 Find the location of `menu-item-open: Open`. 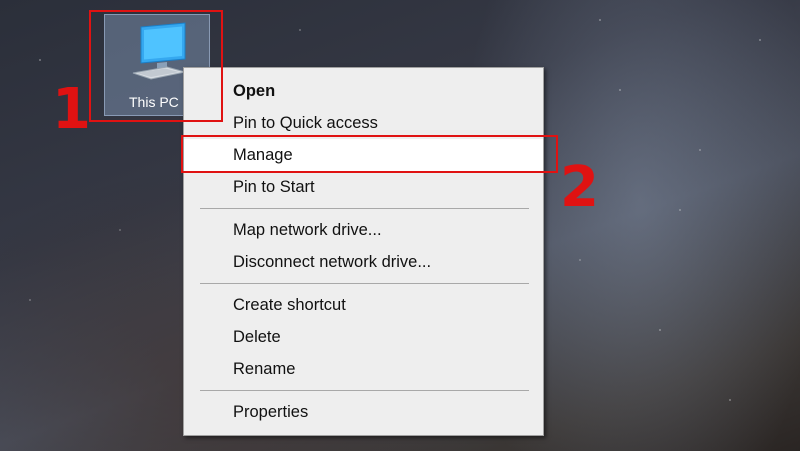

menu-item-open: Open is located at coordinates (363, 91).